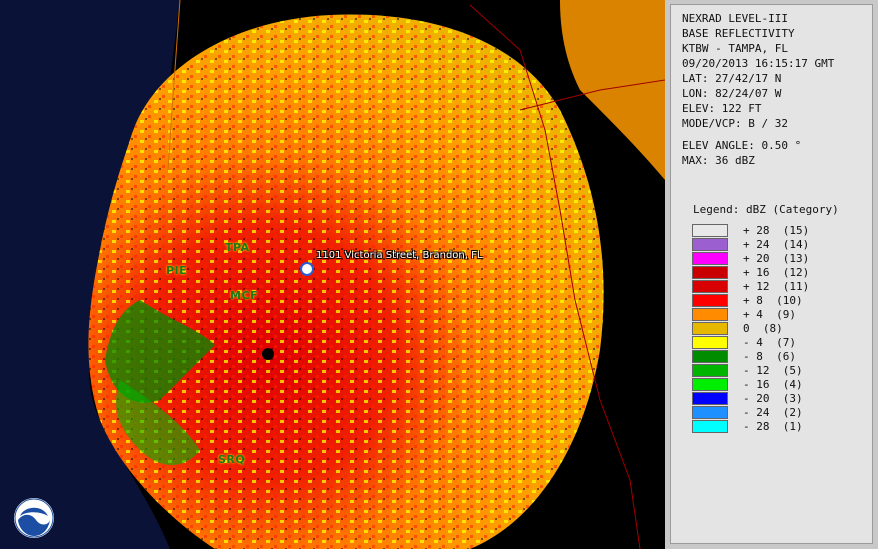 The image size is (878, 549). What do you see at coordinates (237, 247) in the screenshot?
I see `city-label-tpa: TPA` at bounding box center [237, 247].